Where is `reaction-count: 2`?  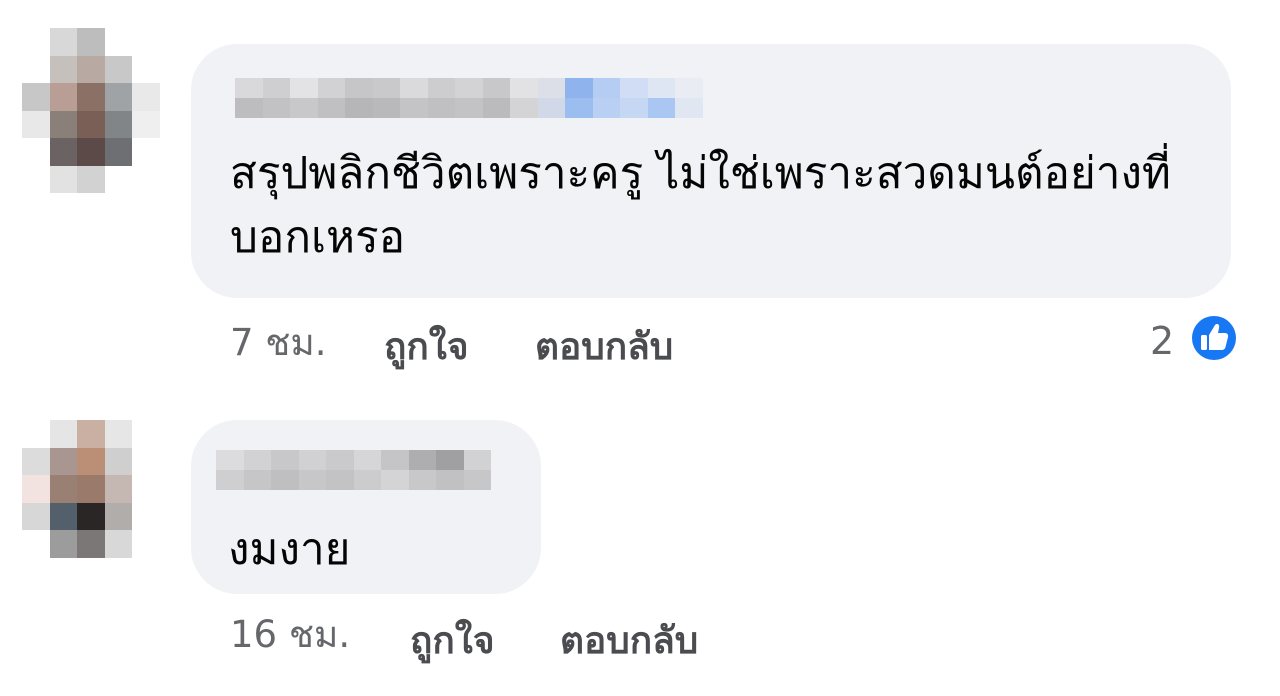 reaction-count: 2 is located at coordinates (1162, 341).